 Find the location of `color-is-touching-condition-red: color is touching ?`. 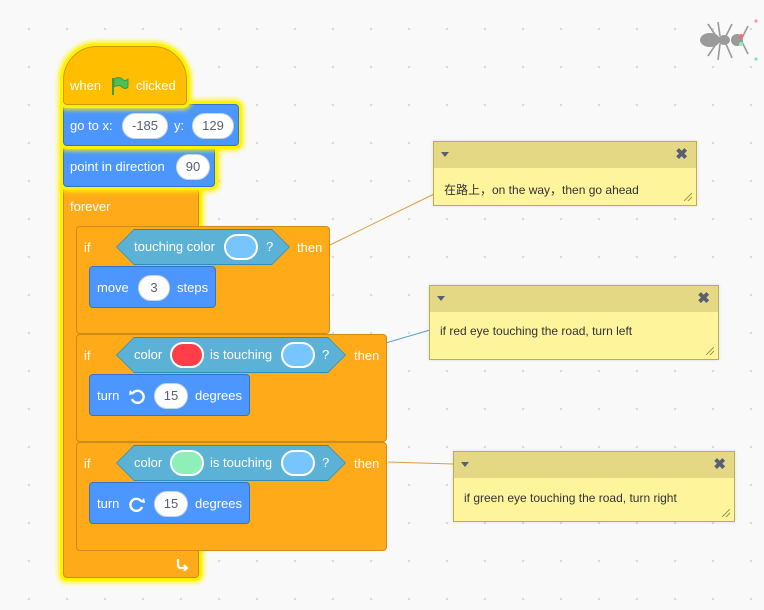

color-is-touching-condition-red: color is touching ? is located at coordinates (231, 355).